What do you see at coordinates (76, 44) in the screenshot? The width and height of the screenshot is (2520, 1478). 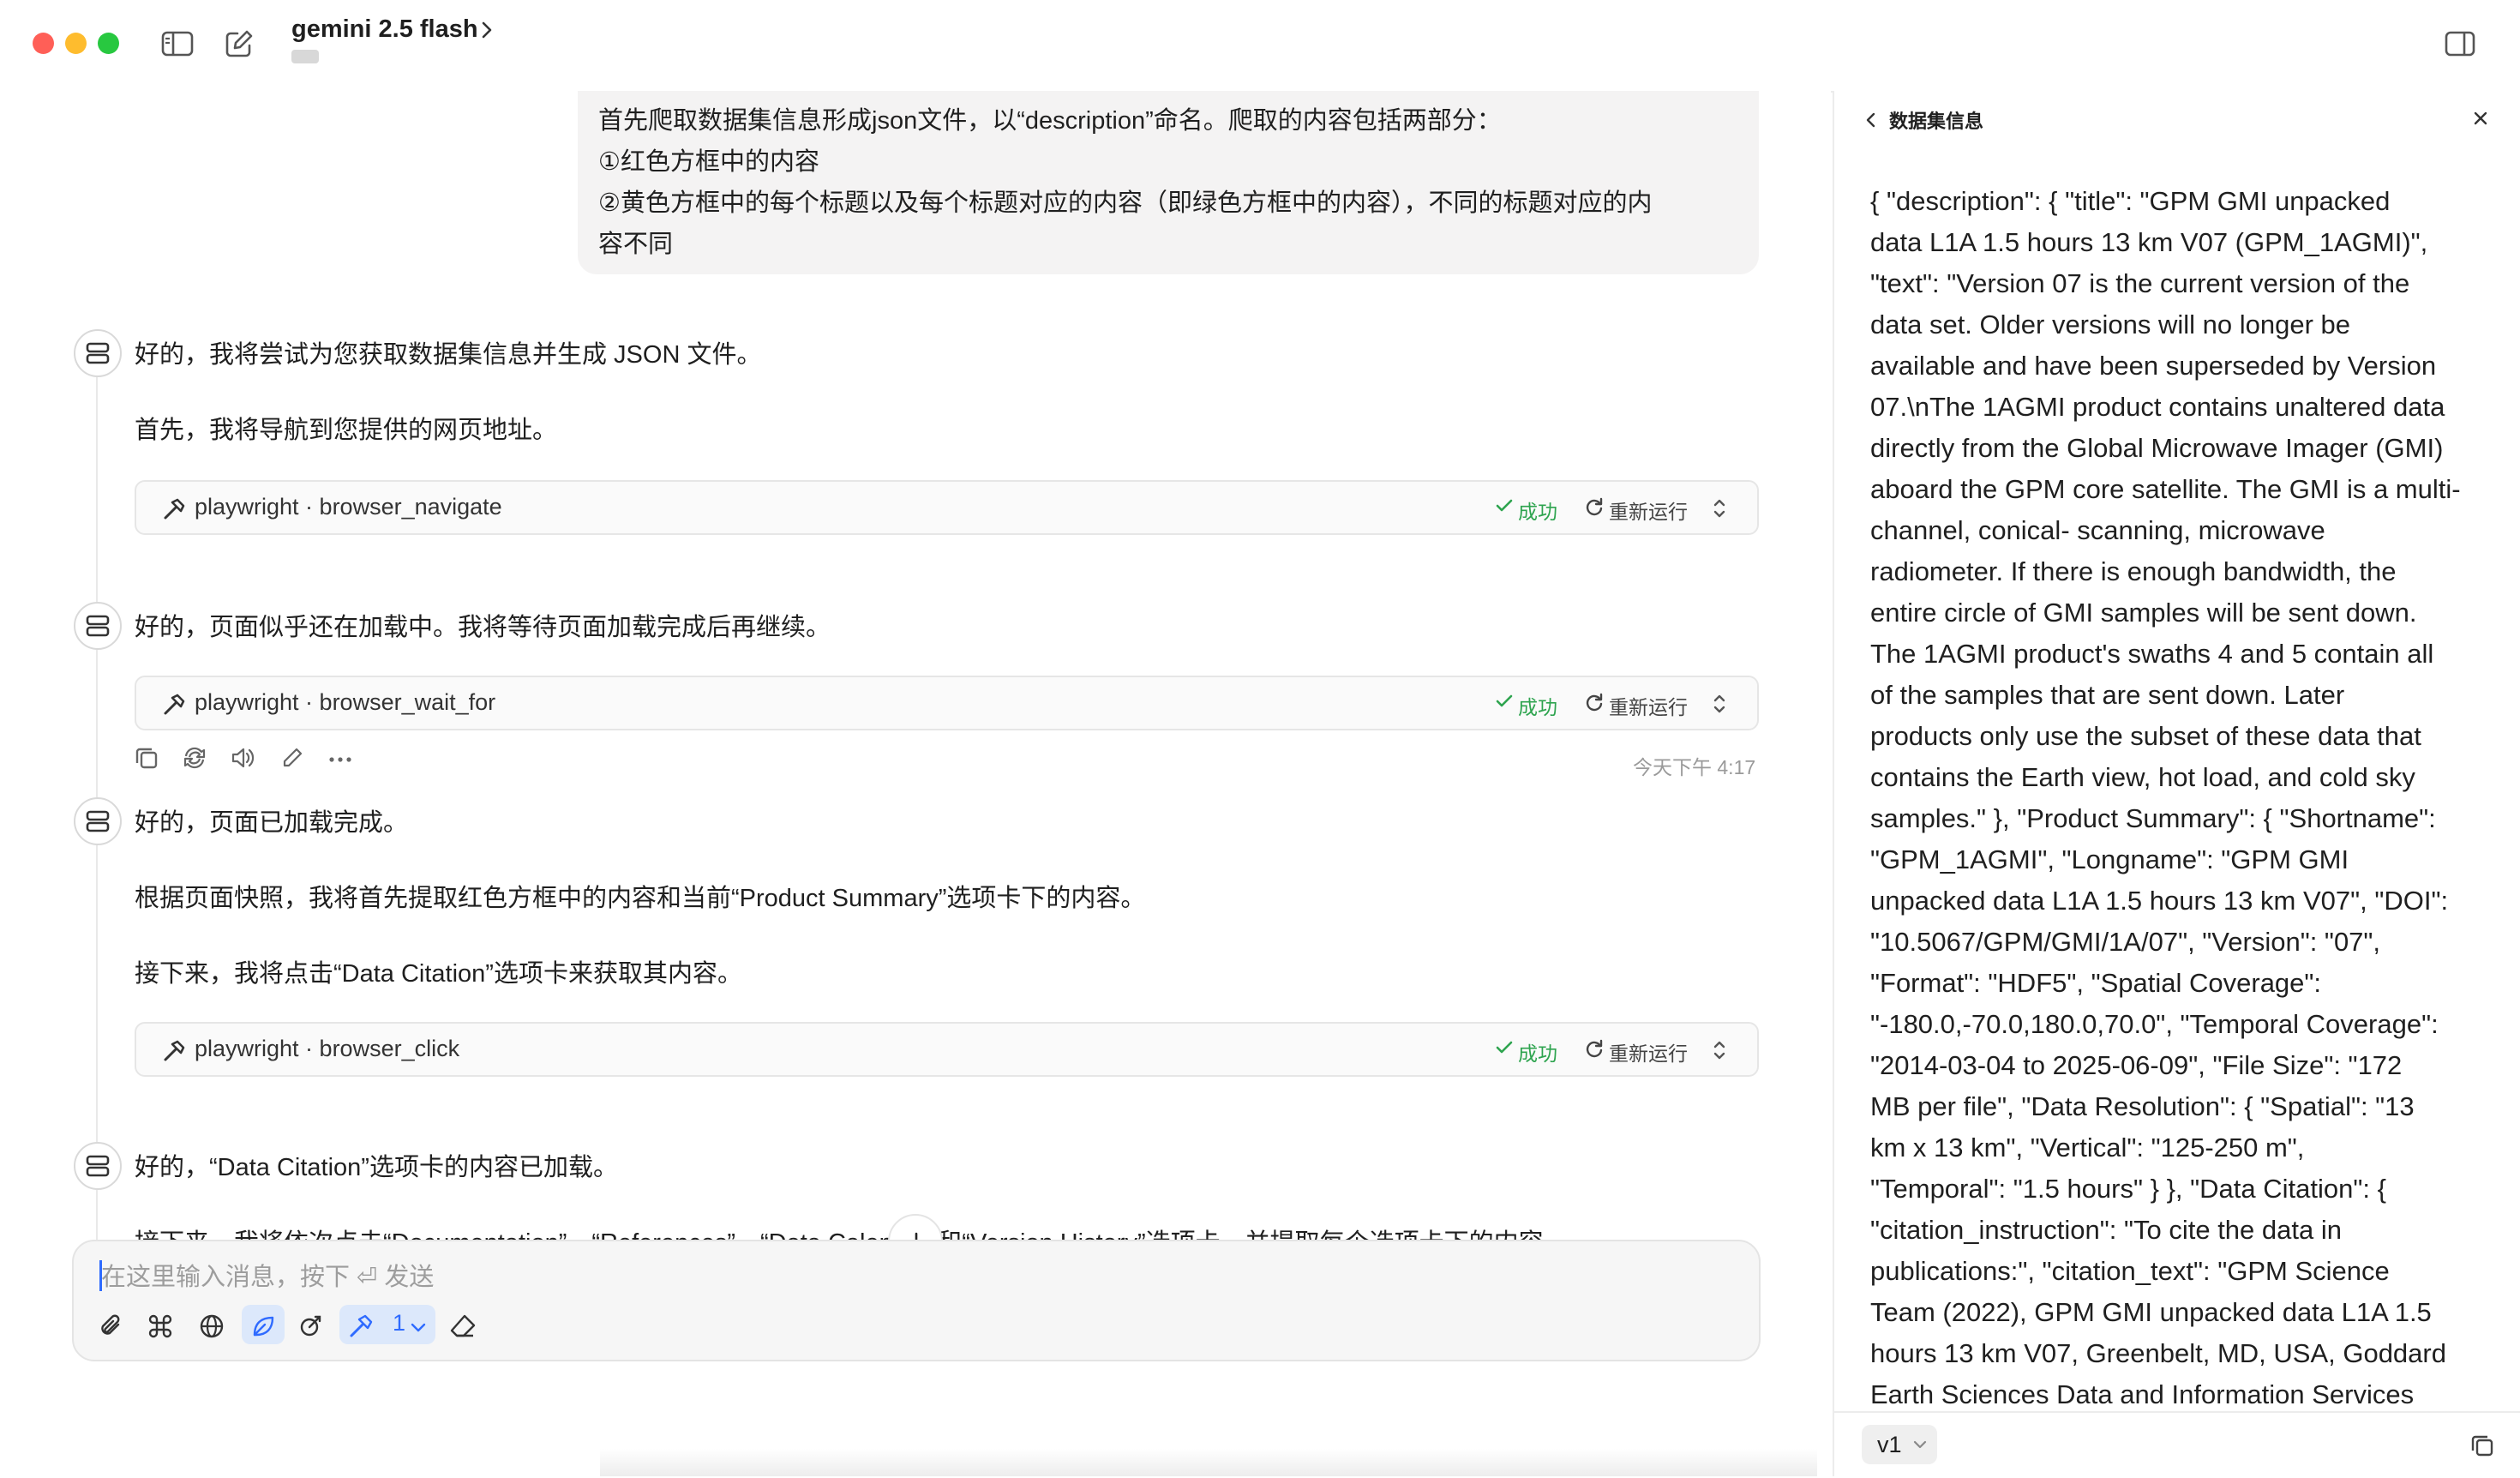 I see `minimize-window-button` at bounding box center [76, 44].